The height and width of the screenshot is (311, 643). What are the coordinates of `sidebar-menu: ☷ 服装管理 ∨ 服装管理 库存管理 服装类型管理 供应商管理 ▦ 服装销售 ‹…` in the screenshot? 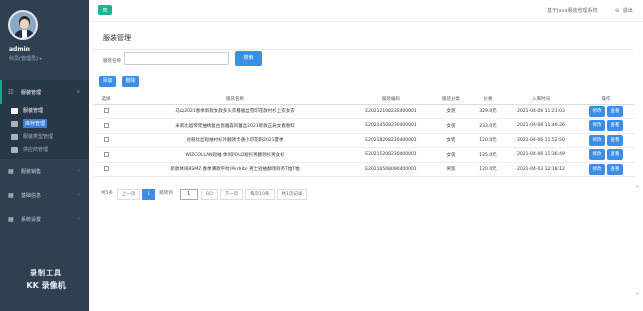 It's located at (44, 155).